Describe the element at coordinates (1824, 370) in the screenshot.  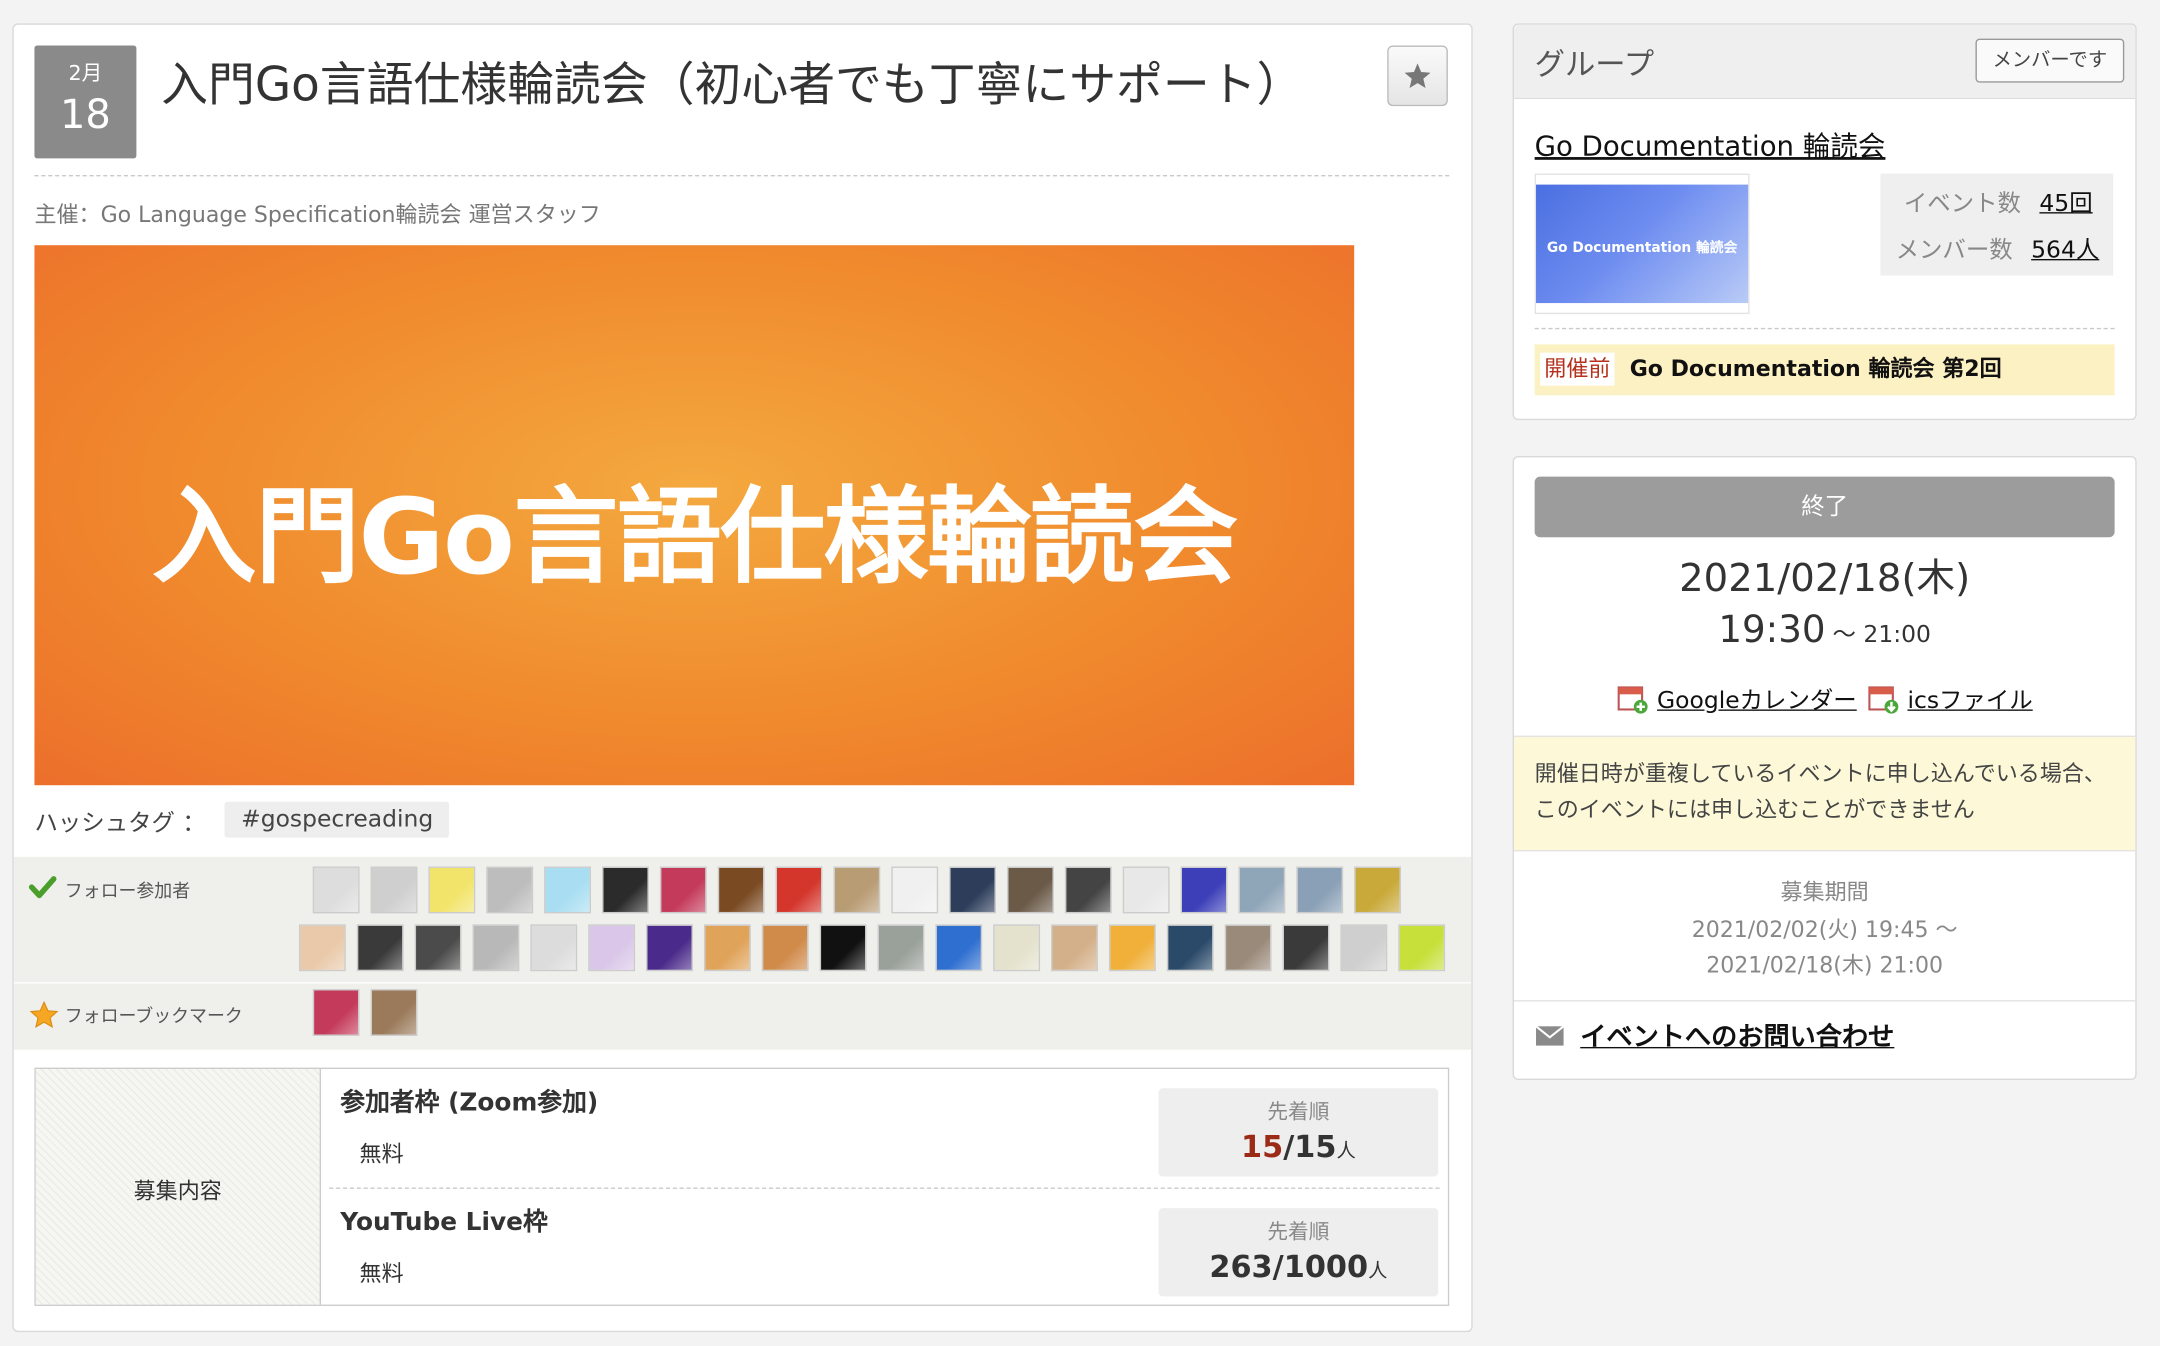
I see `upcoming-event: 開催前 Go Documentation 輪読会 第2回` at that location.